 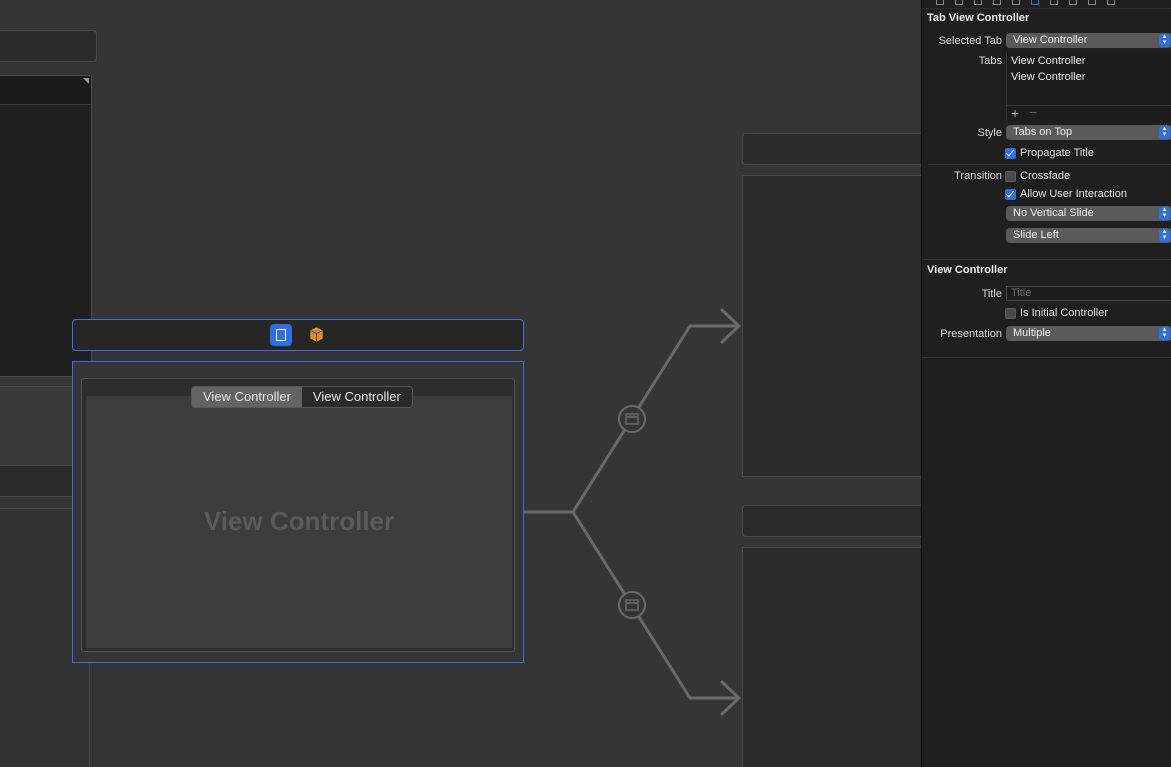 What do you see at coordinates (1053, 213) in the screenshot?
I see `vertical-slide-value: No Vertical Slide` at bounding box center [1053, 213].